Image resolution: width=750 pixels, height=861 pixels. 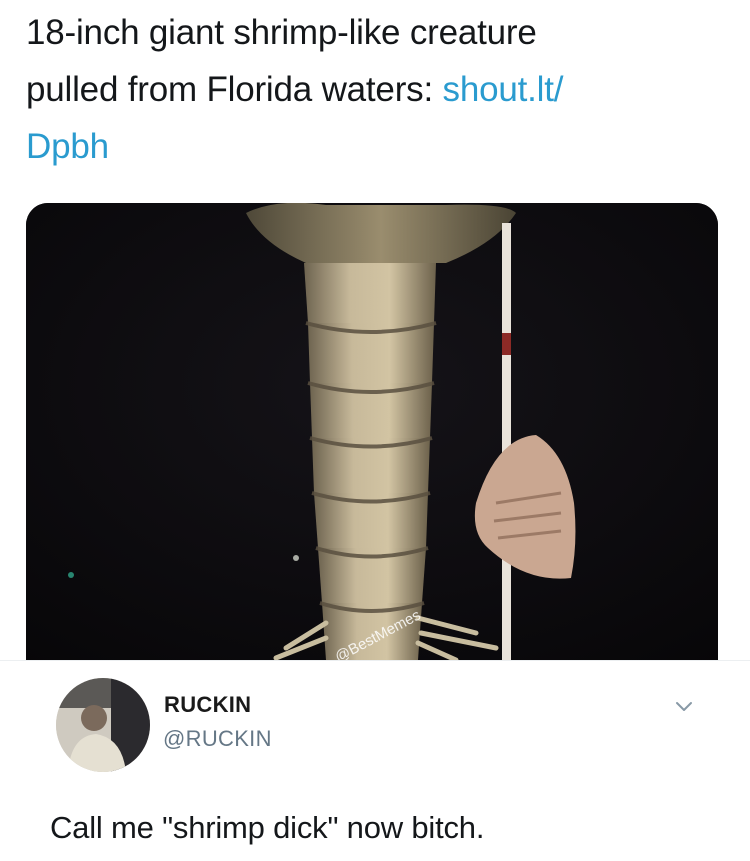 I want to click on tweet-link-continued: Dpbh, so click(x=67, y=146).